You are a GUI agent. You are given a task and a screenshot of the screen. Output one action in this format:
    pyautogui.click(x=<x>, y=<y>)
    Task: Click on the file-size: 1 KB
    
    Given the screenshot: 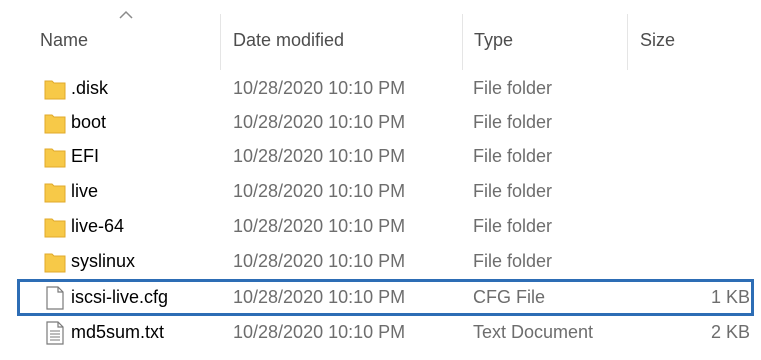 What is the action you would take?
    pyautogui.click(x=730, y=297)
    